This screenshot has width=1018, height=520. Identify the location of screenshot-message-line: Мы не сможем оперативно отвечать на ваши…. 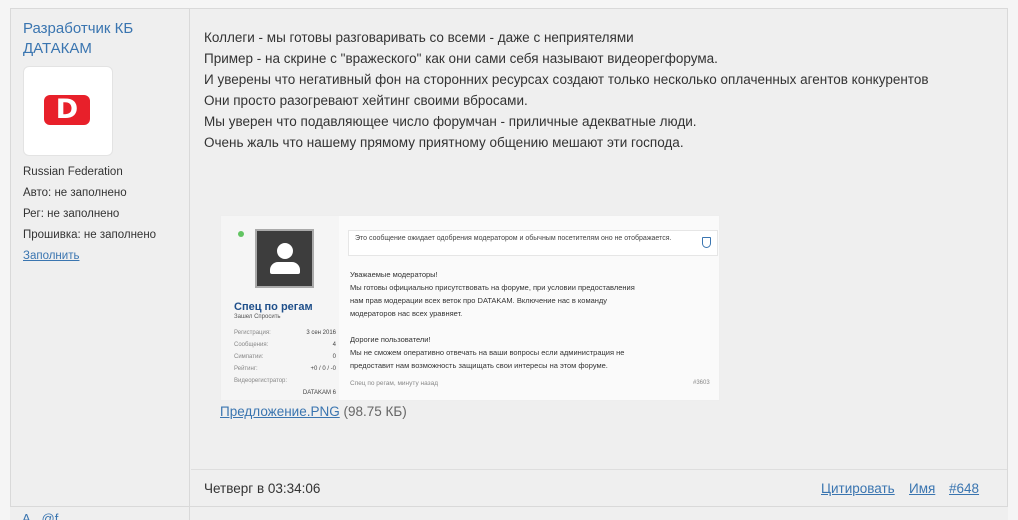
(487, 352).